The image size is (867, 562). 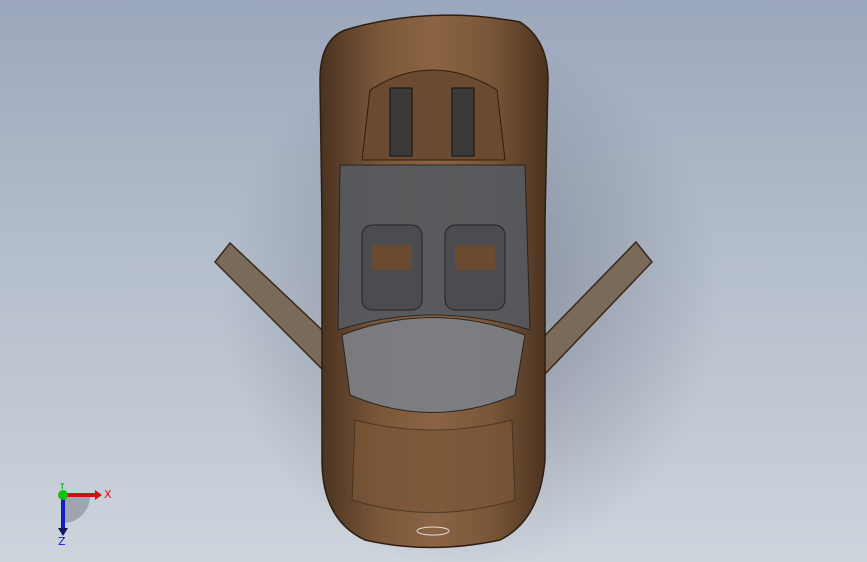 I want to click on x-axis-label: X, so click(x=108, y=494).